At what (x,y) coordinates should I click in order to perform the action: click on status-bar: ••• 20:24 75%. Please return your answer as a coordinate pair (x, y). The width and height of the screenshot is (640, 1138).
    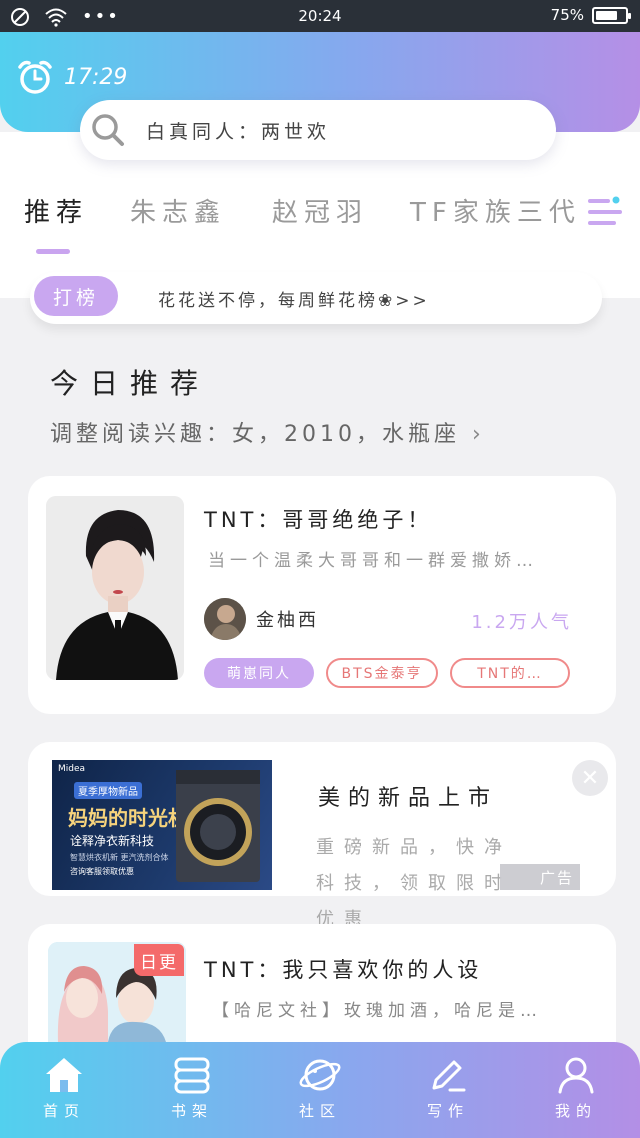
    Looking at the image, I should click on (320, 16).